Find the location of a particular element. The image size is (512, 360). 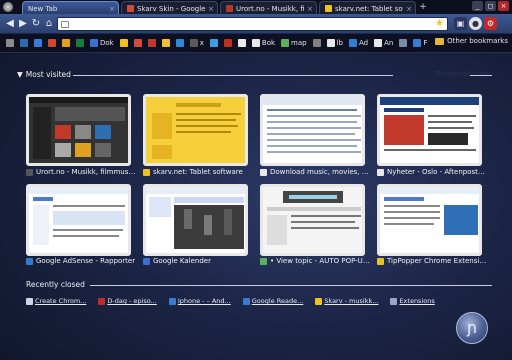

page-menu-button: ▣ is located at coordinates (460, 23).